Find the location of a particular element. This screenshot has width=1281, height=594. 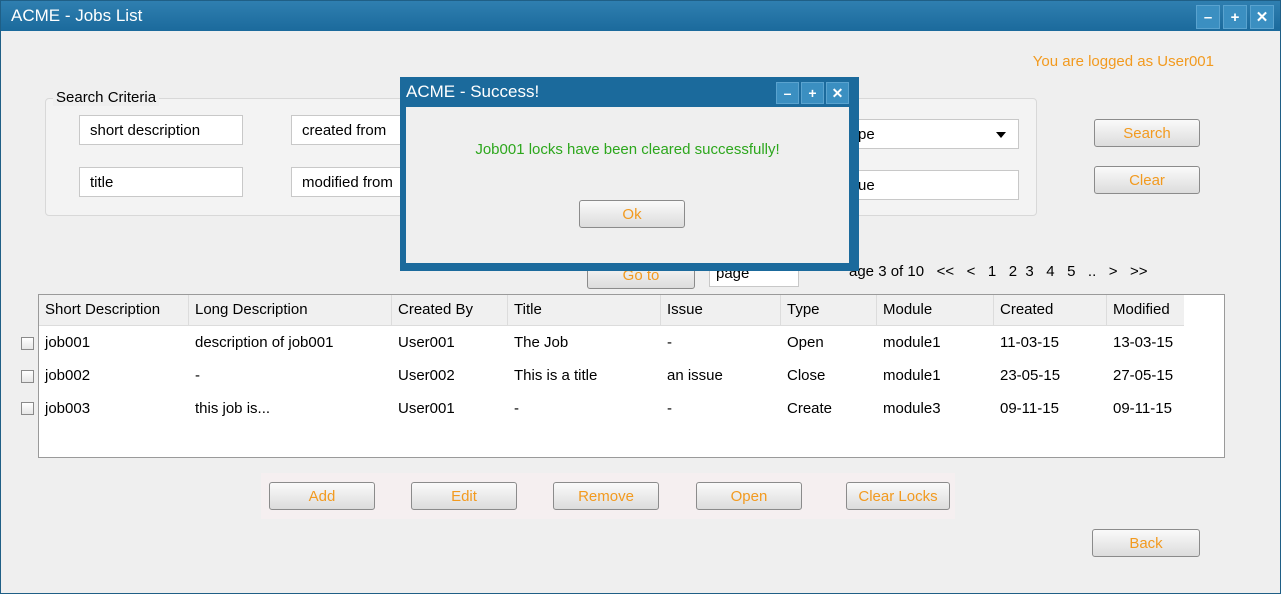

pagination-controls: age 3 of 10 << < 1 2 3 4 5 .. > >> is located at coordinates (998, 271).